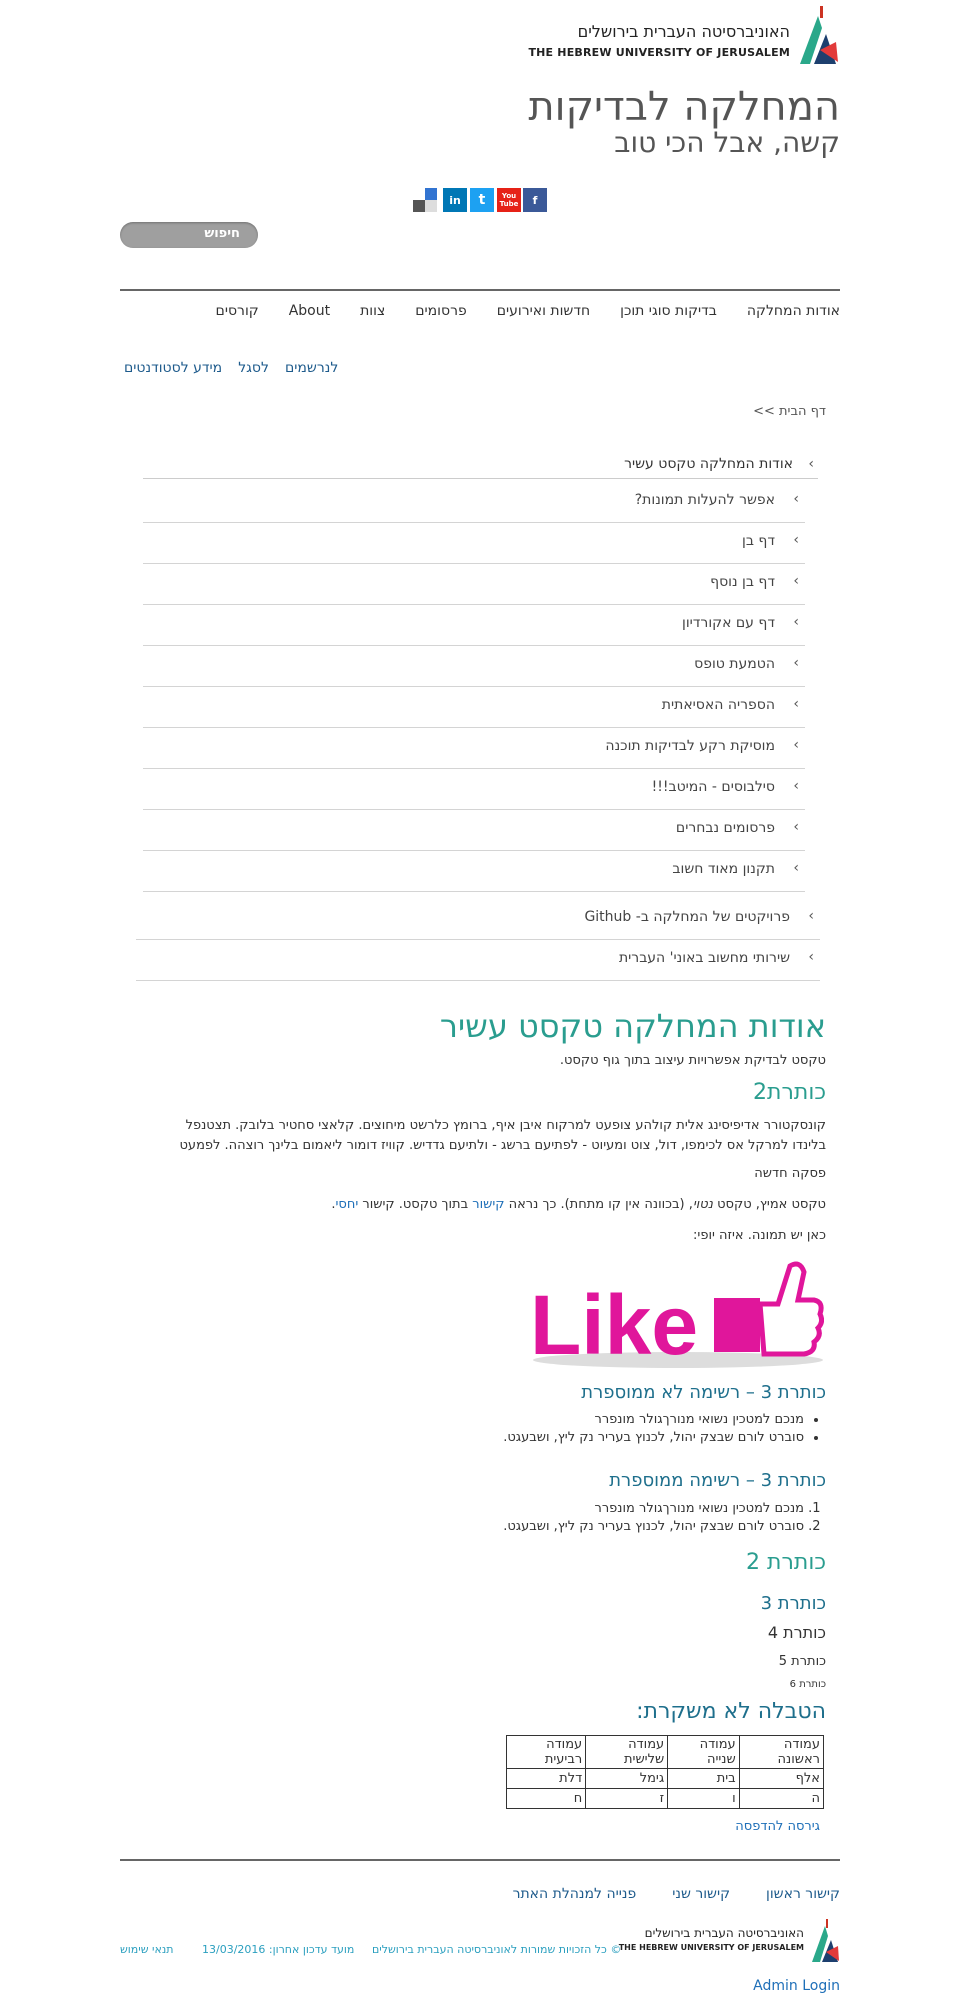 This screenshot has height=1997, width=960. Describe the element at coordinates (146, 1949) in the screenshot. I see `terms-of-use-link: תנאי שימוש` at that location.